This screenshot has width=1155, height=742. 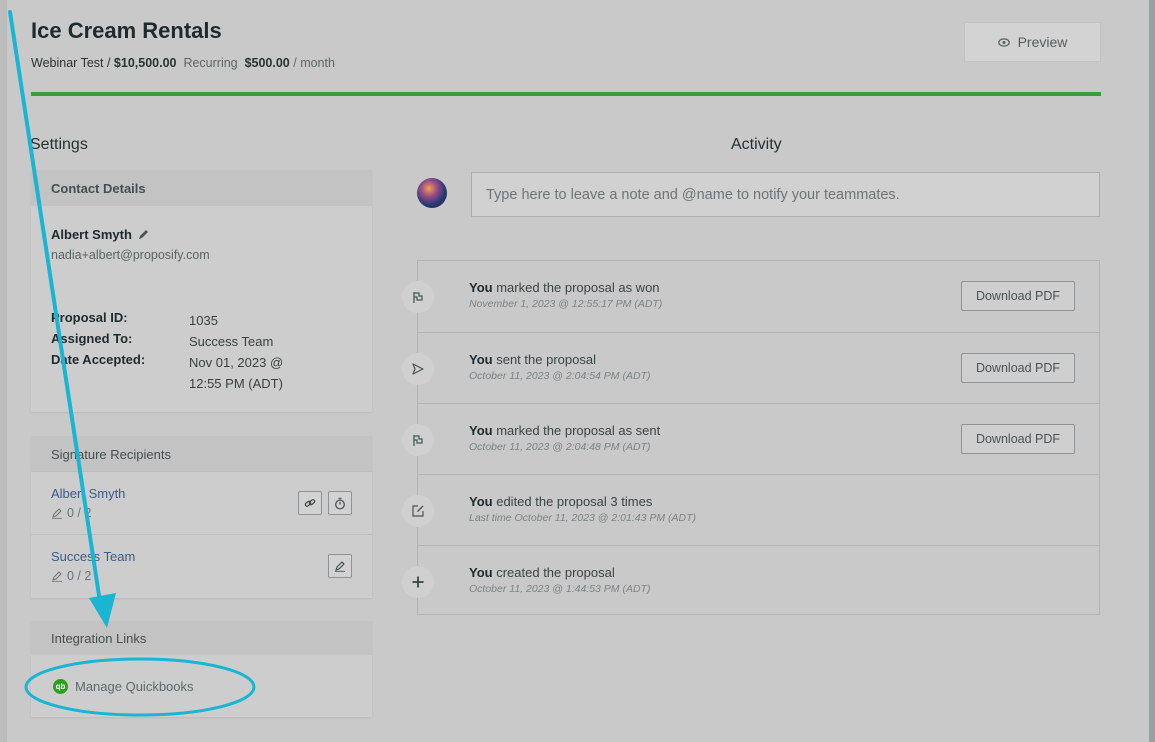 What do you see at coordinates (560, 447) in the screenshot?
I see `activity-timestamp: October 11, 2023 @ 2:04:48 PM (ADT)` at bounding box center [560, 447].